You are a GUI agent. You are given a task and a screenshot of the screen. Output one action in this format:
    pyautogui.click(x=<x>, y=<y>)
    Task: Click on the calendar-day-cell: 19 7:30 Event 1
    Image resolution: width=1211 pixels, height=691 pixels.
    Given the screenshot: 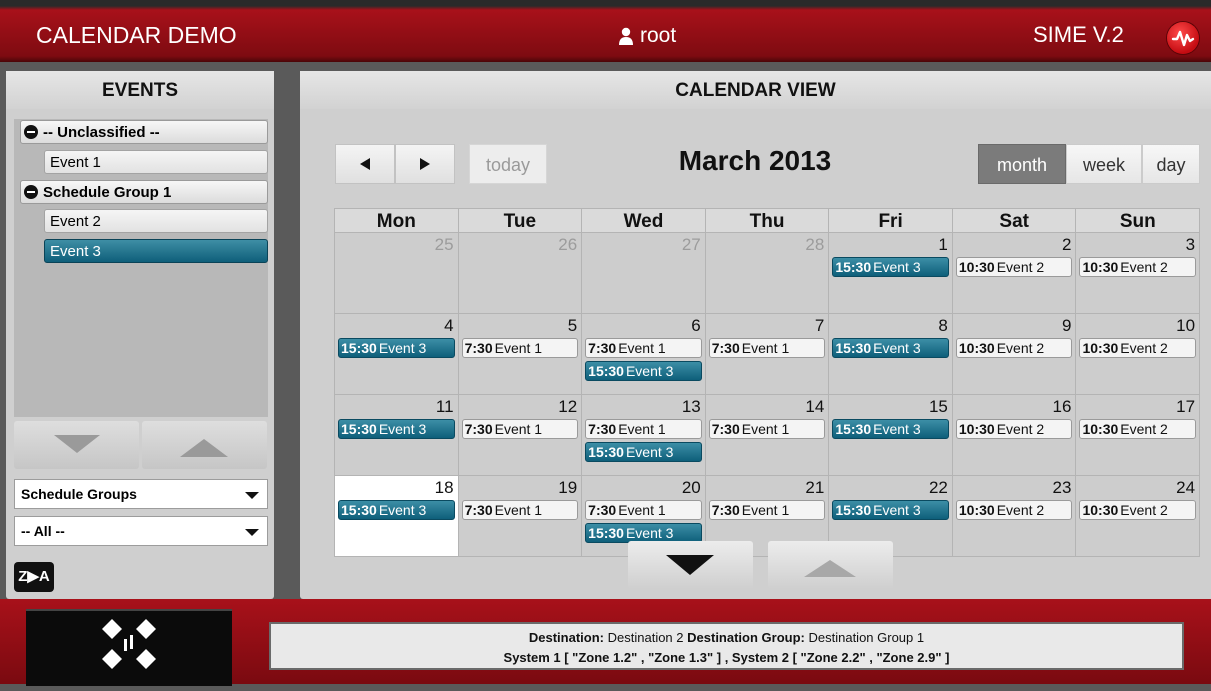 What is the action you would take?
    pyautogui.click(x=520, y=516)
    